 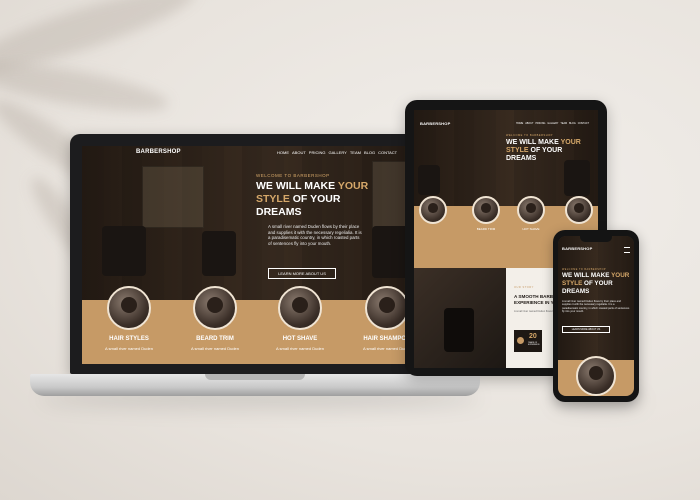 I want to click on years-badge: 20 YEARS OF EXPERIENCE, so click(x=528, y=341).